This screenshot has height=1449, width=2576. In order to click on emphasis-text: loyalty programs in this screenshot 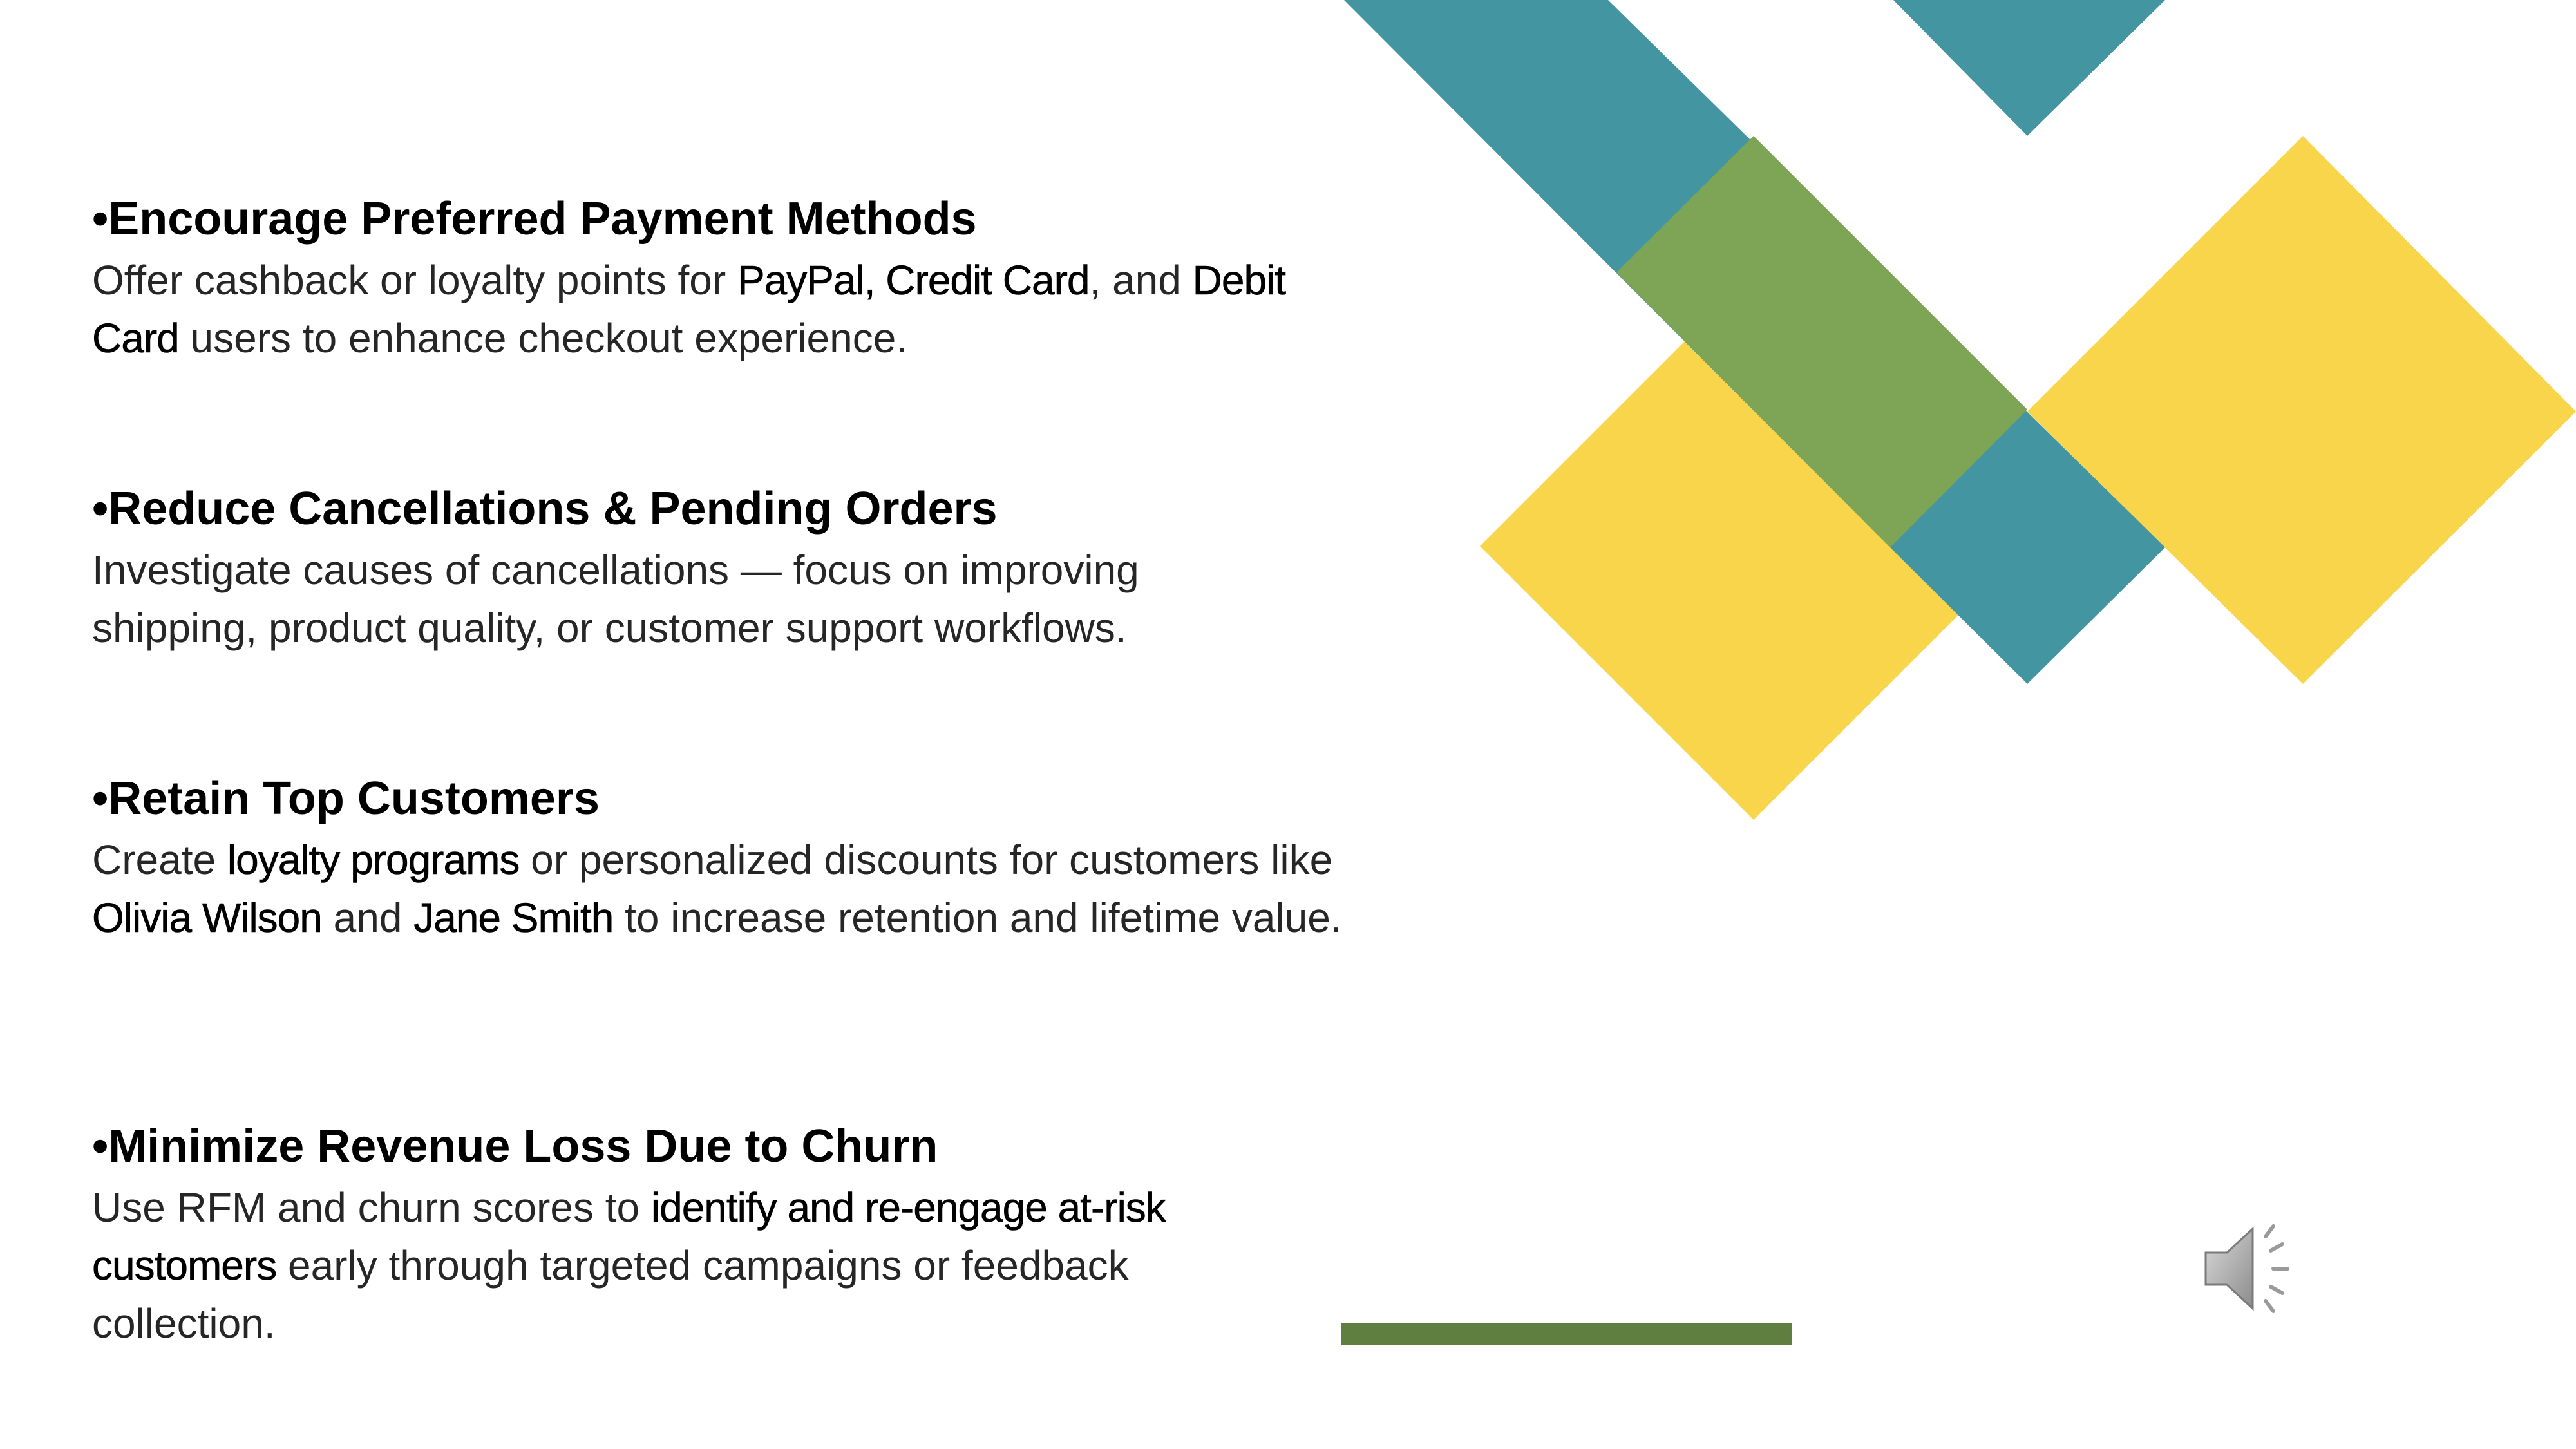, I will do `click(373, 860)`.